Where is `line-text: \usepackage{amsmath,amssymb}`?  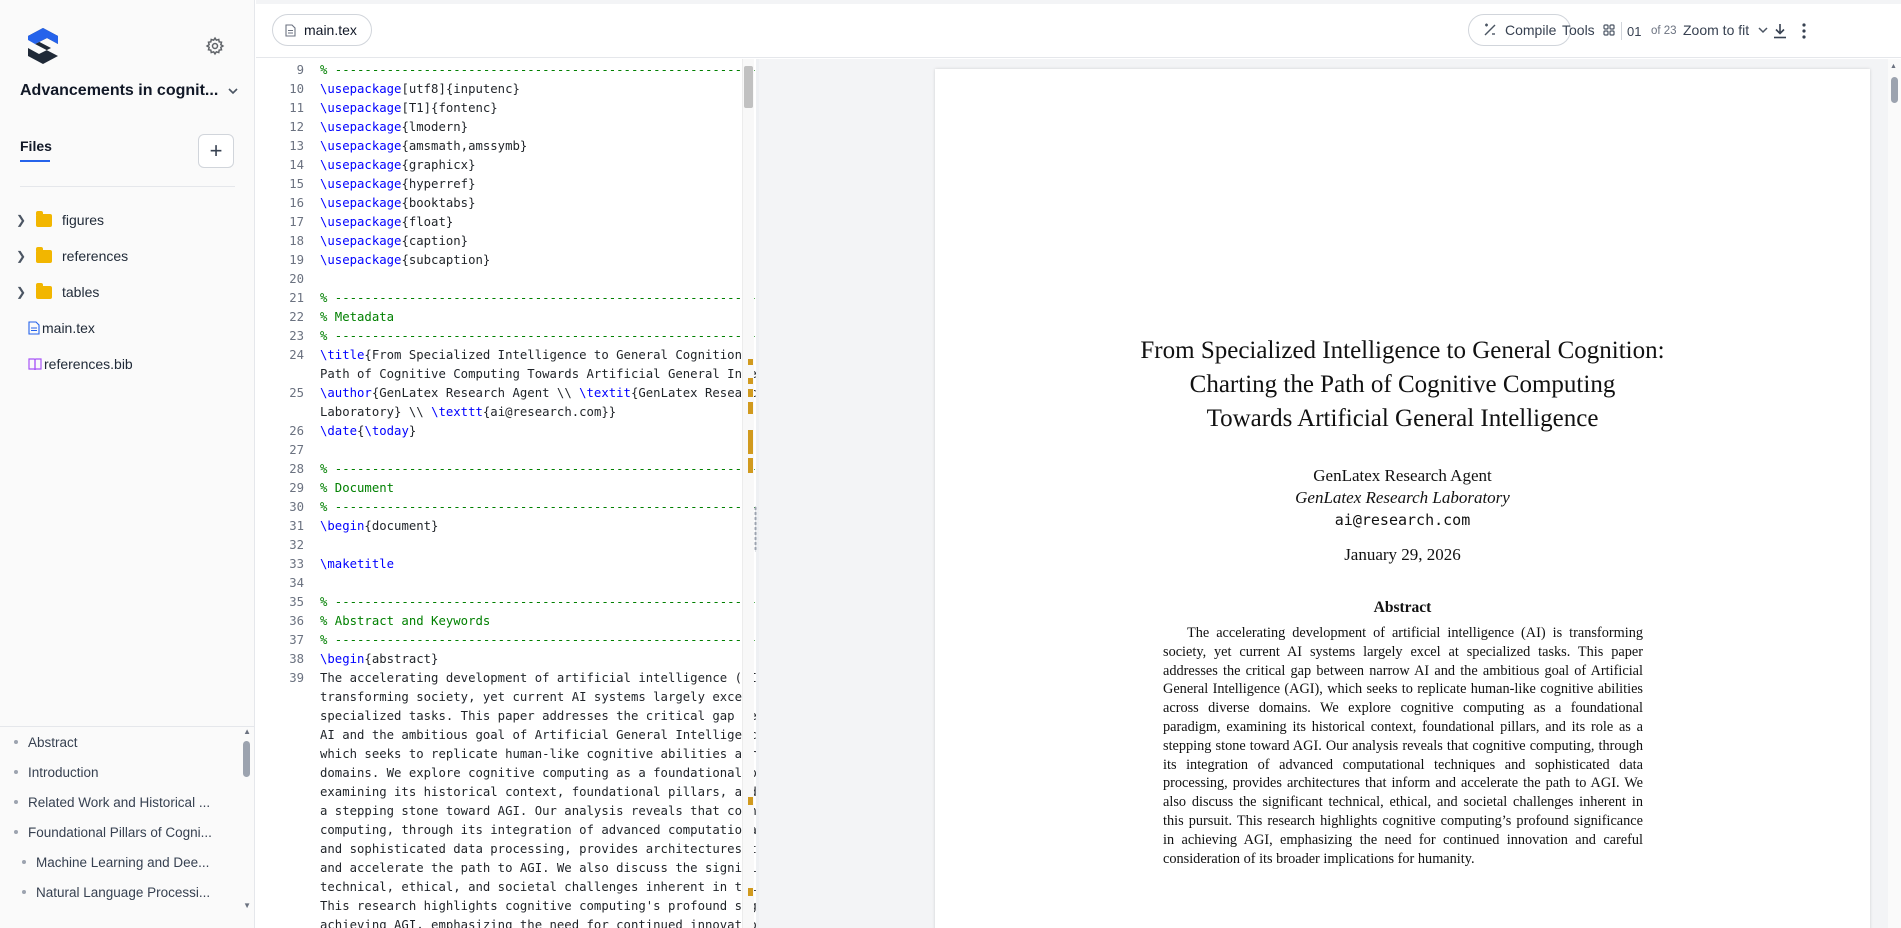 line-text: \usepackage{amsmath,amssymb} is located at coordinates (415, 146).